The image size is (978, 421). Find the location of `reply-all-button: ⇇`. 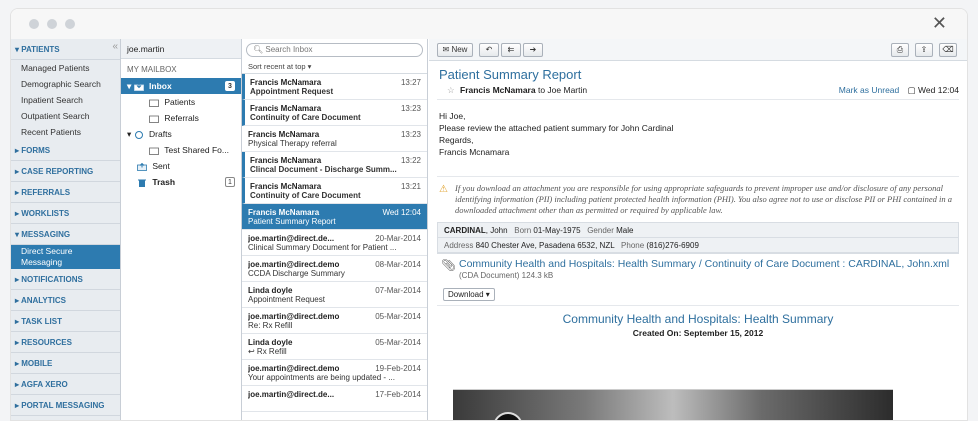

reply-all-button: ⇇ is located at coordinates (511, 50).